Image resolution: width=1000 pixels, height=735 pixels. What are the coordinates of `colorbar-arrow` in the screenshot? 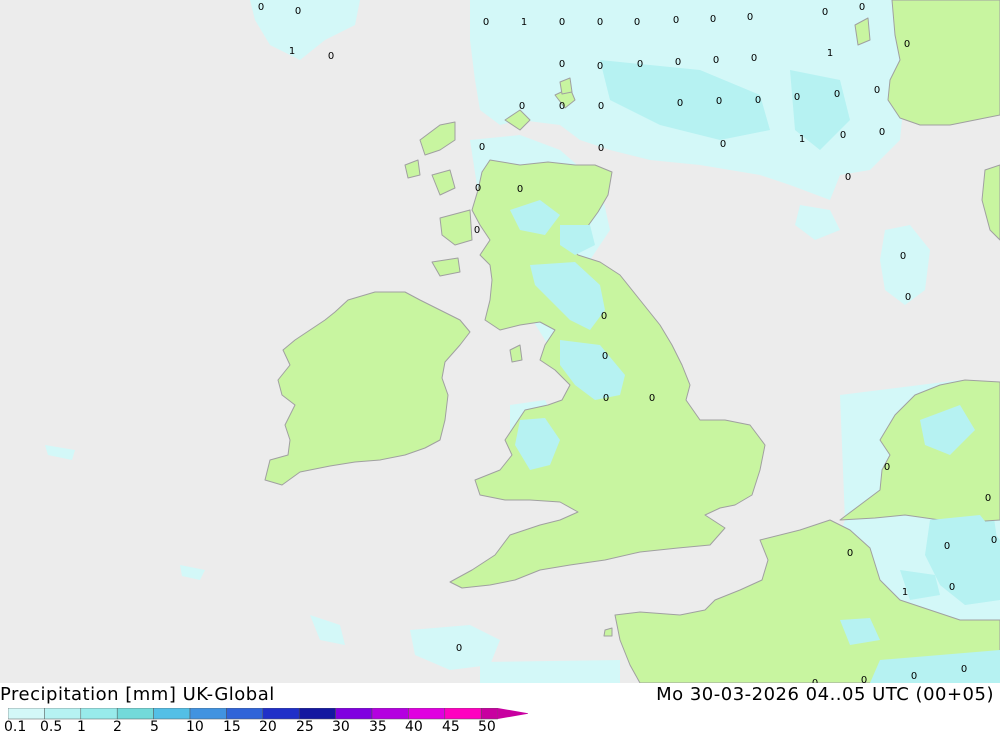 It's located at (512, 713).